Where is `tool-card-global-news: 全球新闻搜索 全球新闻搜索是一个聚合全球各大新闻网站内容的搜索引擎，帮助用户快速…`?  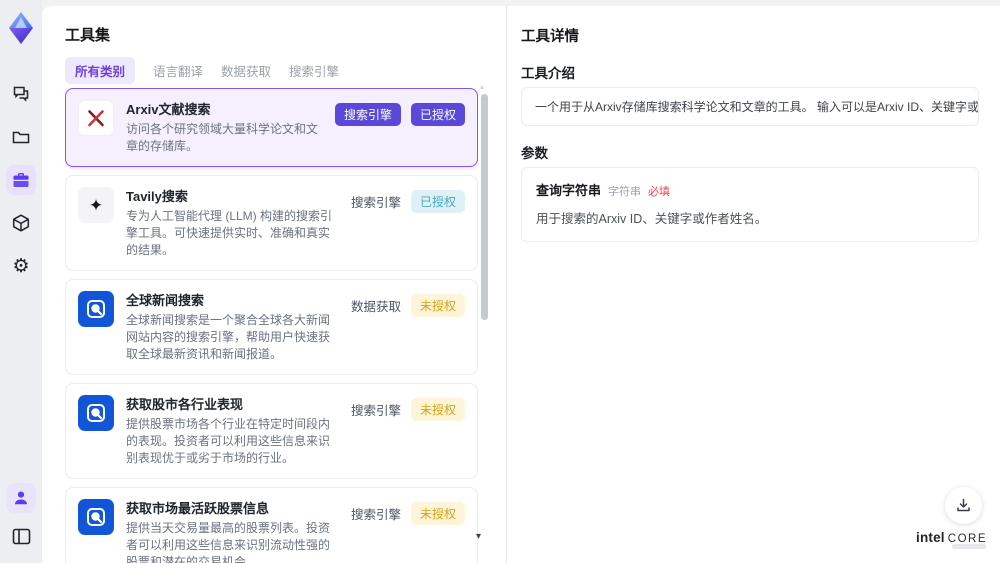
tool-card-global-news: 全球新闻搜索 全球新闻搜索是一个聚合全球各大新闻网站内容的搜索引擎，帮助用户快速… is located at coordinates (271, 327).